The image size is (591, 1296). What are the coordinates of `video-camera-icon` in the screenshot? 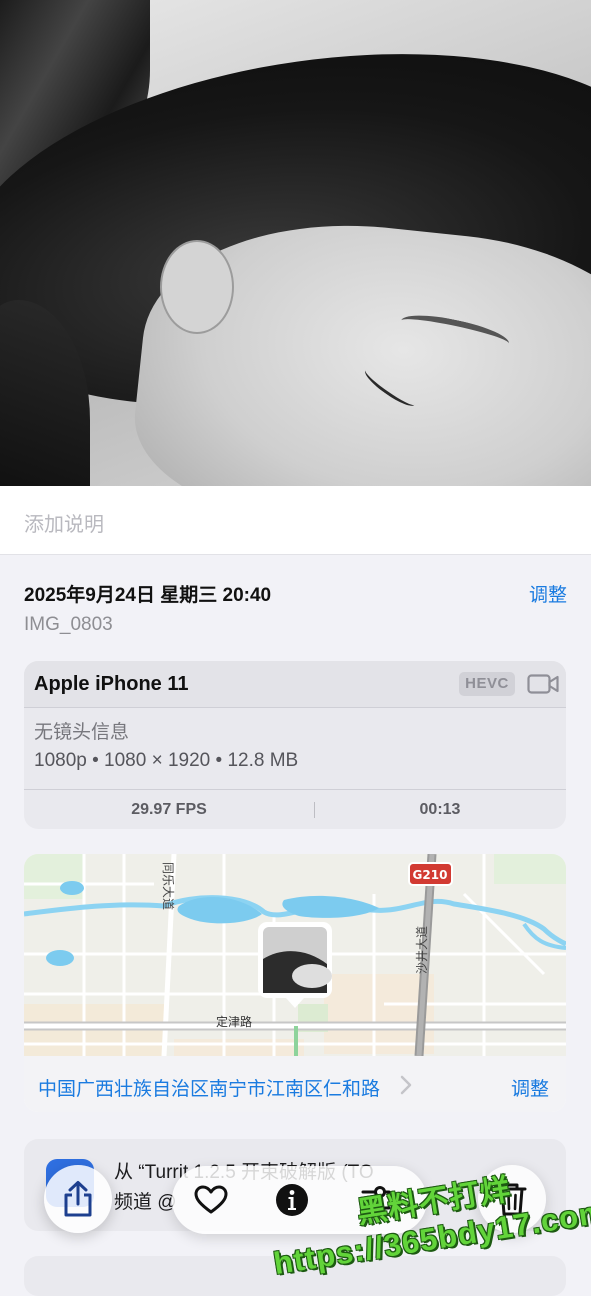 It's located at (543, 684).